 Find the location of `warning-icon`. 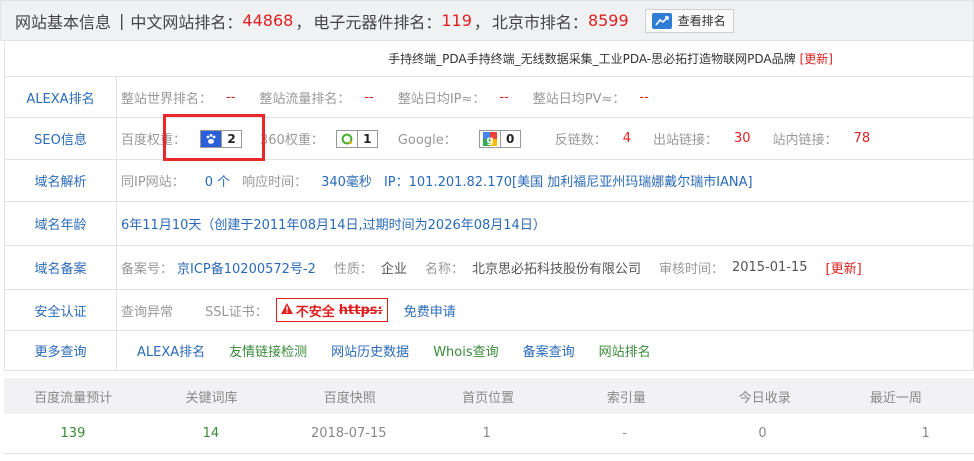

warning-icon is located at coordinates (286, 310).